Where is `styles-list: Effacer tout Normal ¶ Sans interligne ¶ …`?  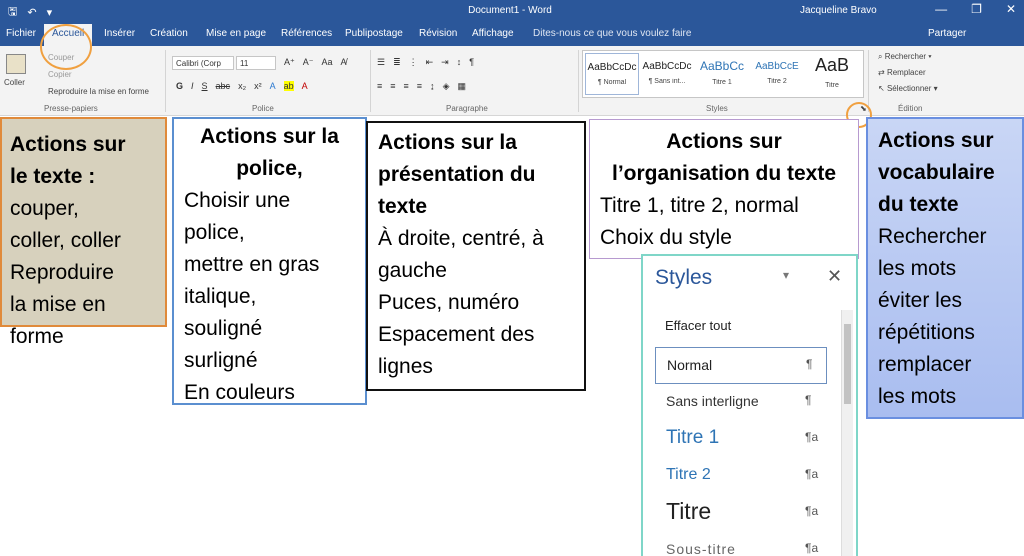
styles-list: Effacer tout Normal ¶ Sans interligne ¶ … is located at coordinates (741, 433).